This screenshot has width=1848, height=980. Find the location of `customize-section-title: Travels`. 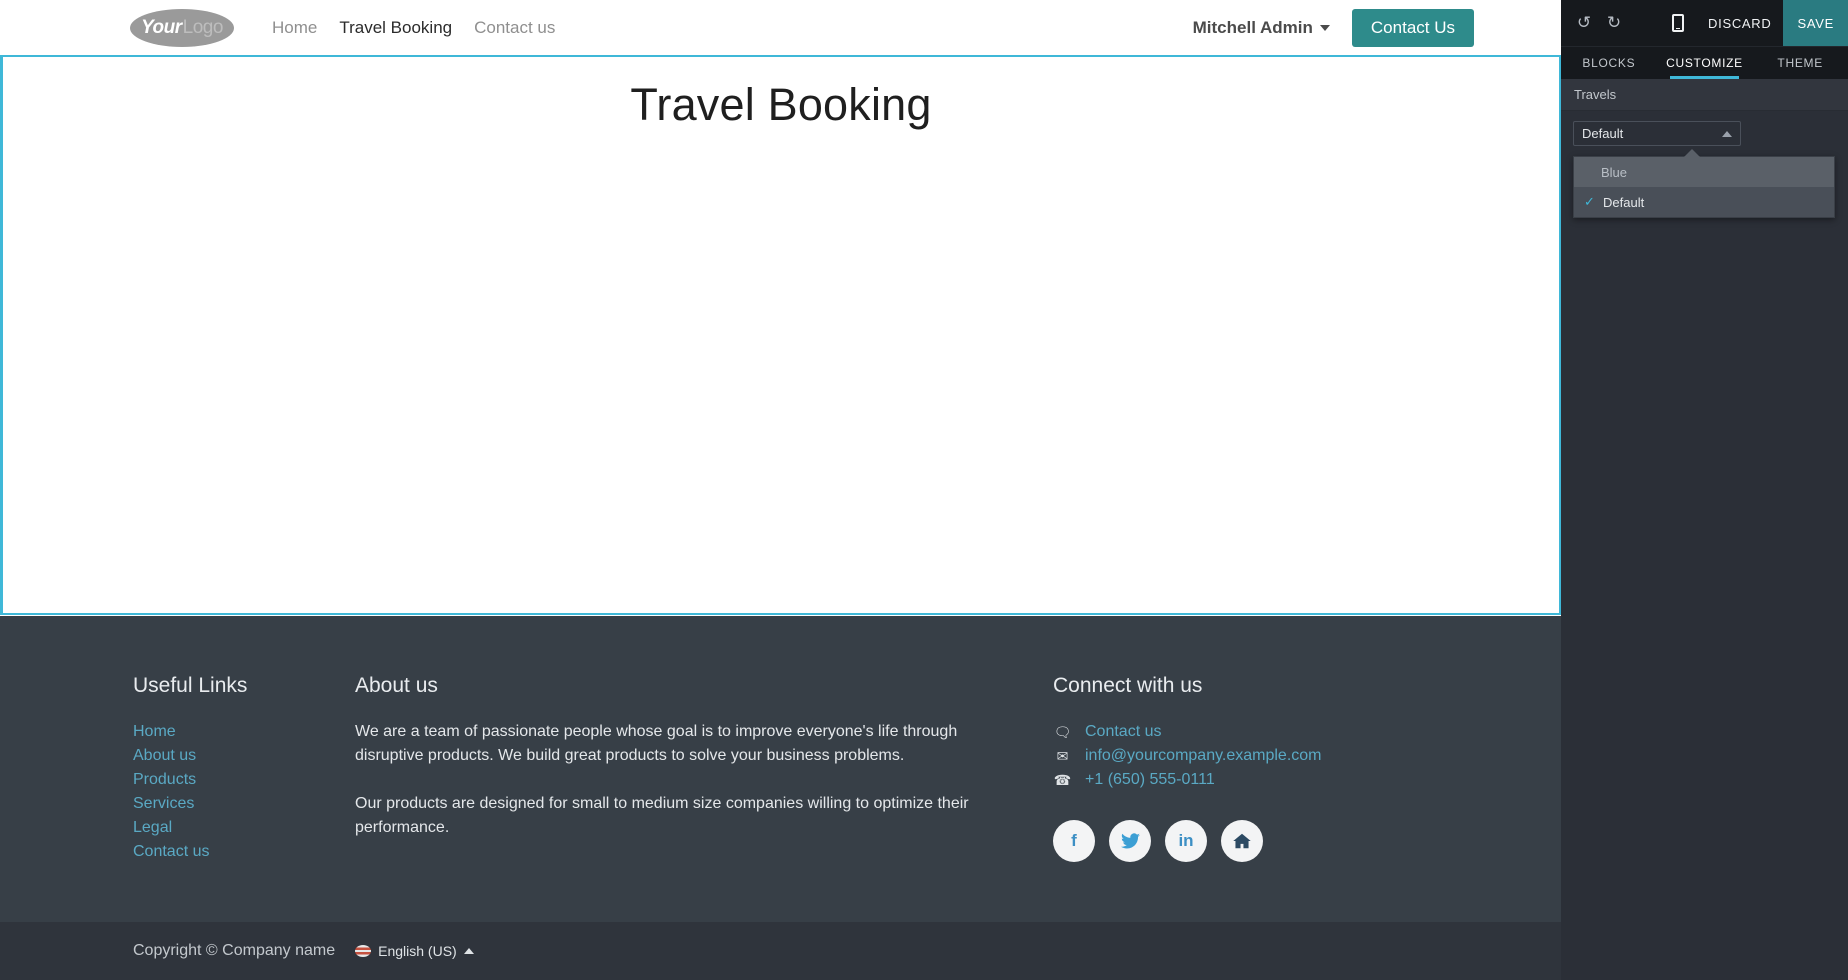

customize-section-title: Travels is located at coordinates (1704, 95).